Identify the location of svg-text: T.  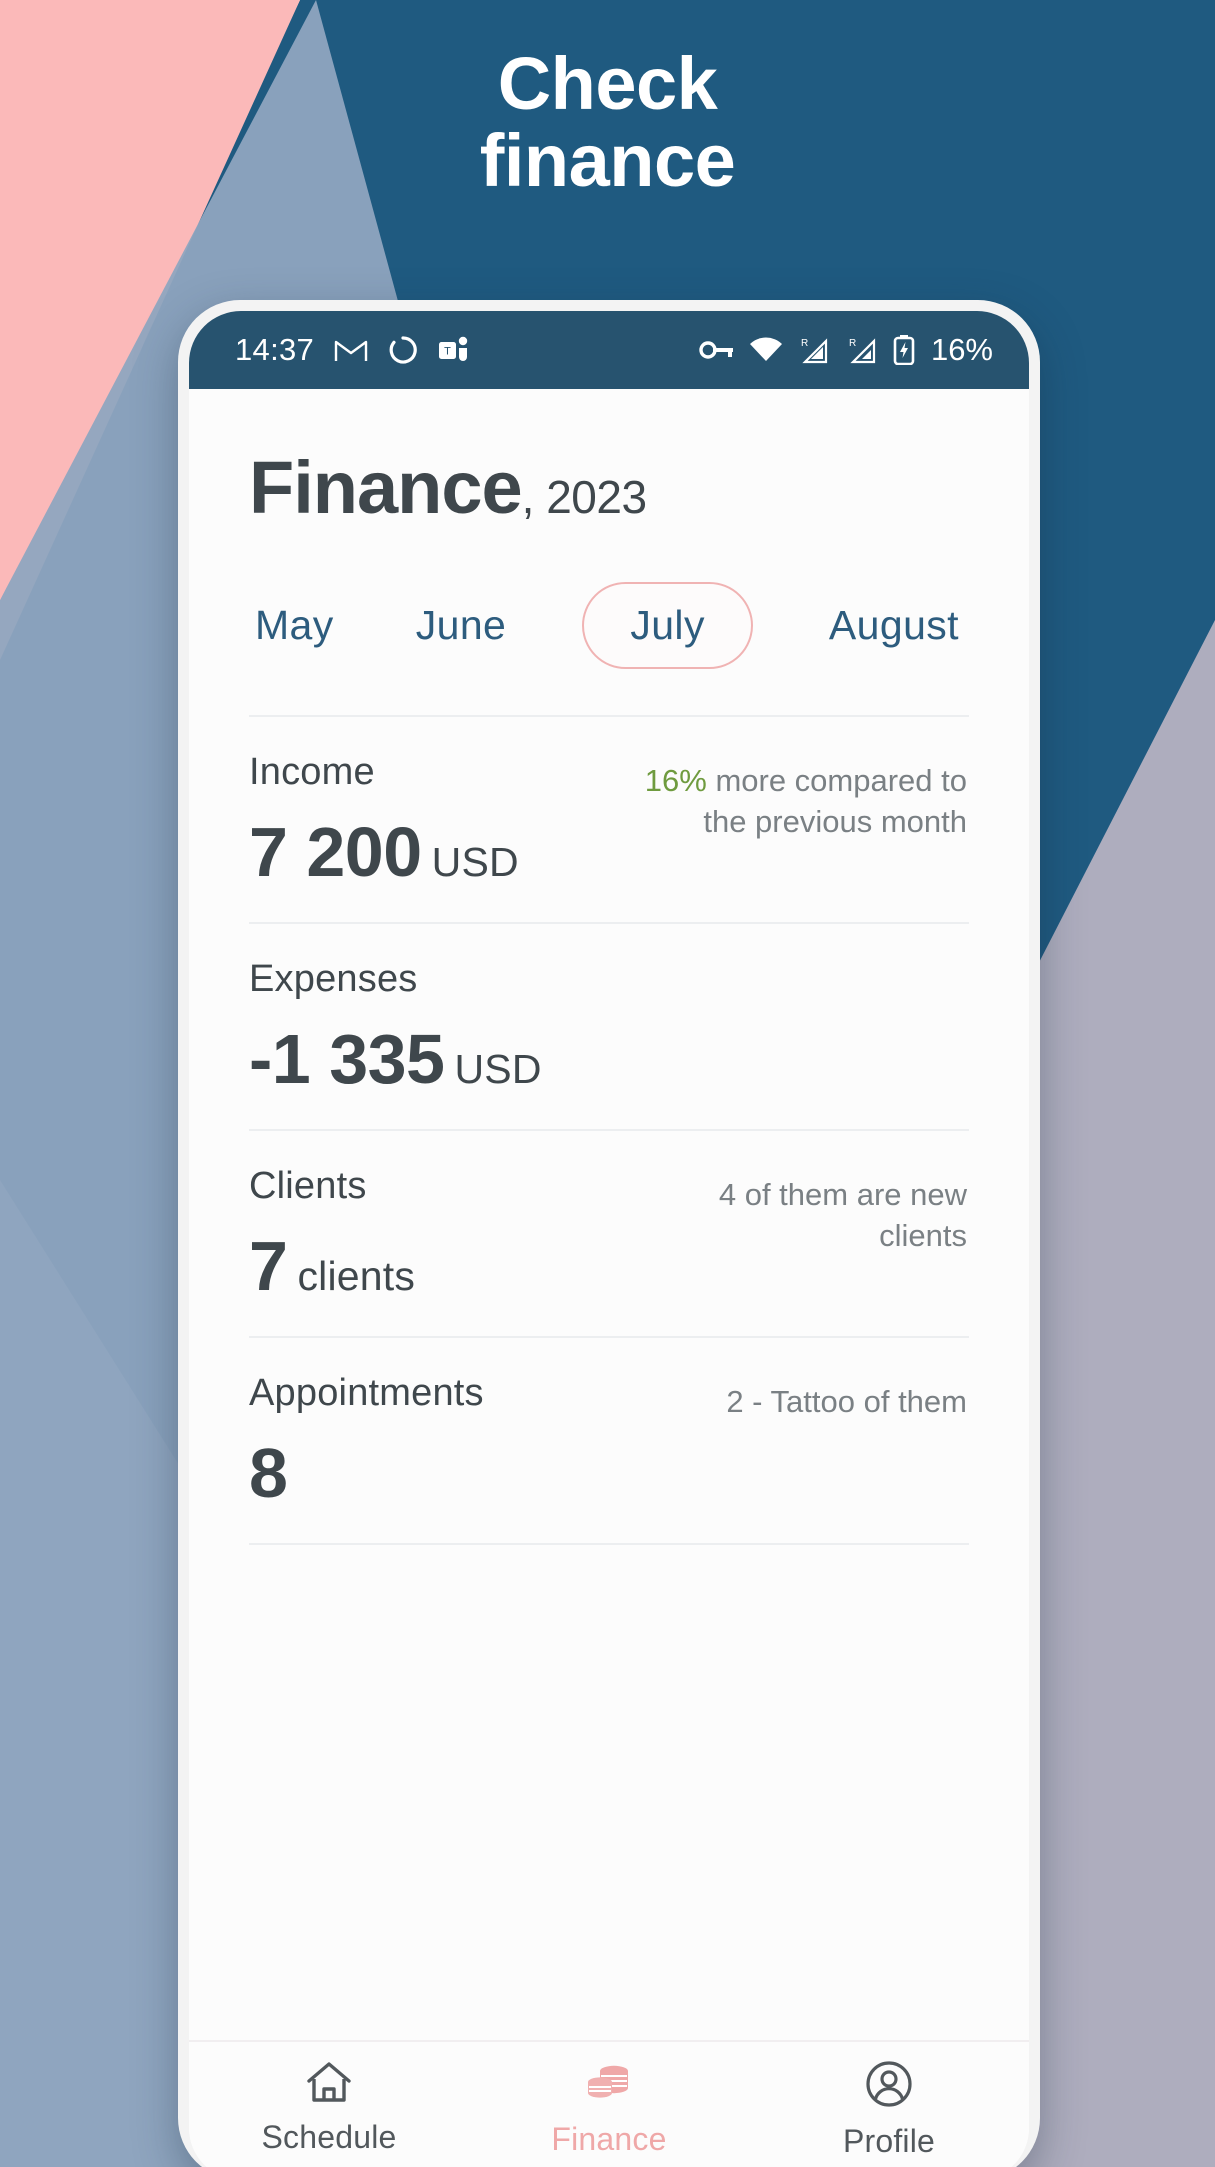
(447, 352).